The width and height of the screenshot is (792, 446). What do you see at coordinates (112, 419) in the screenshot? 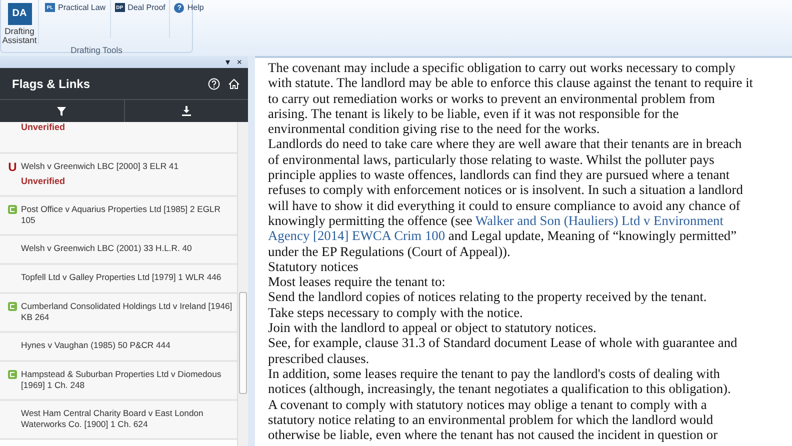
I see `case-citation: West Ham Central Charity Board v East London Waterworks Co. [1900] 1 Ch. 624` at bounding box center [112, 419].